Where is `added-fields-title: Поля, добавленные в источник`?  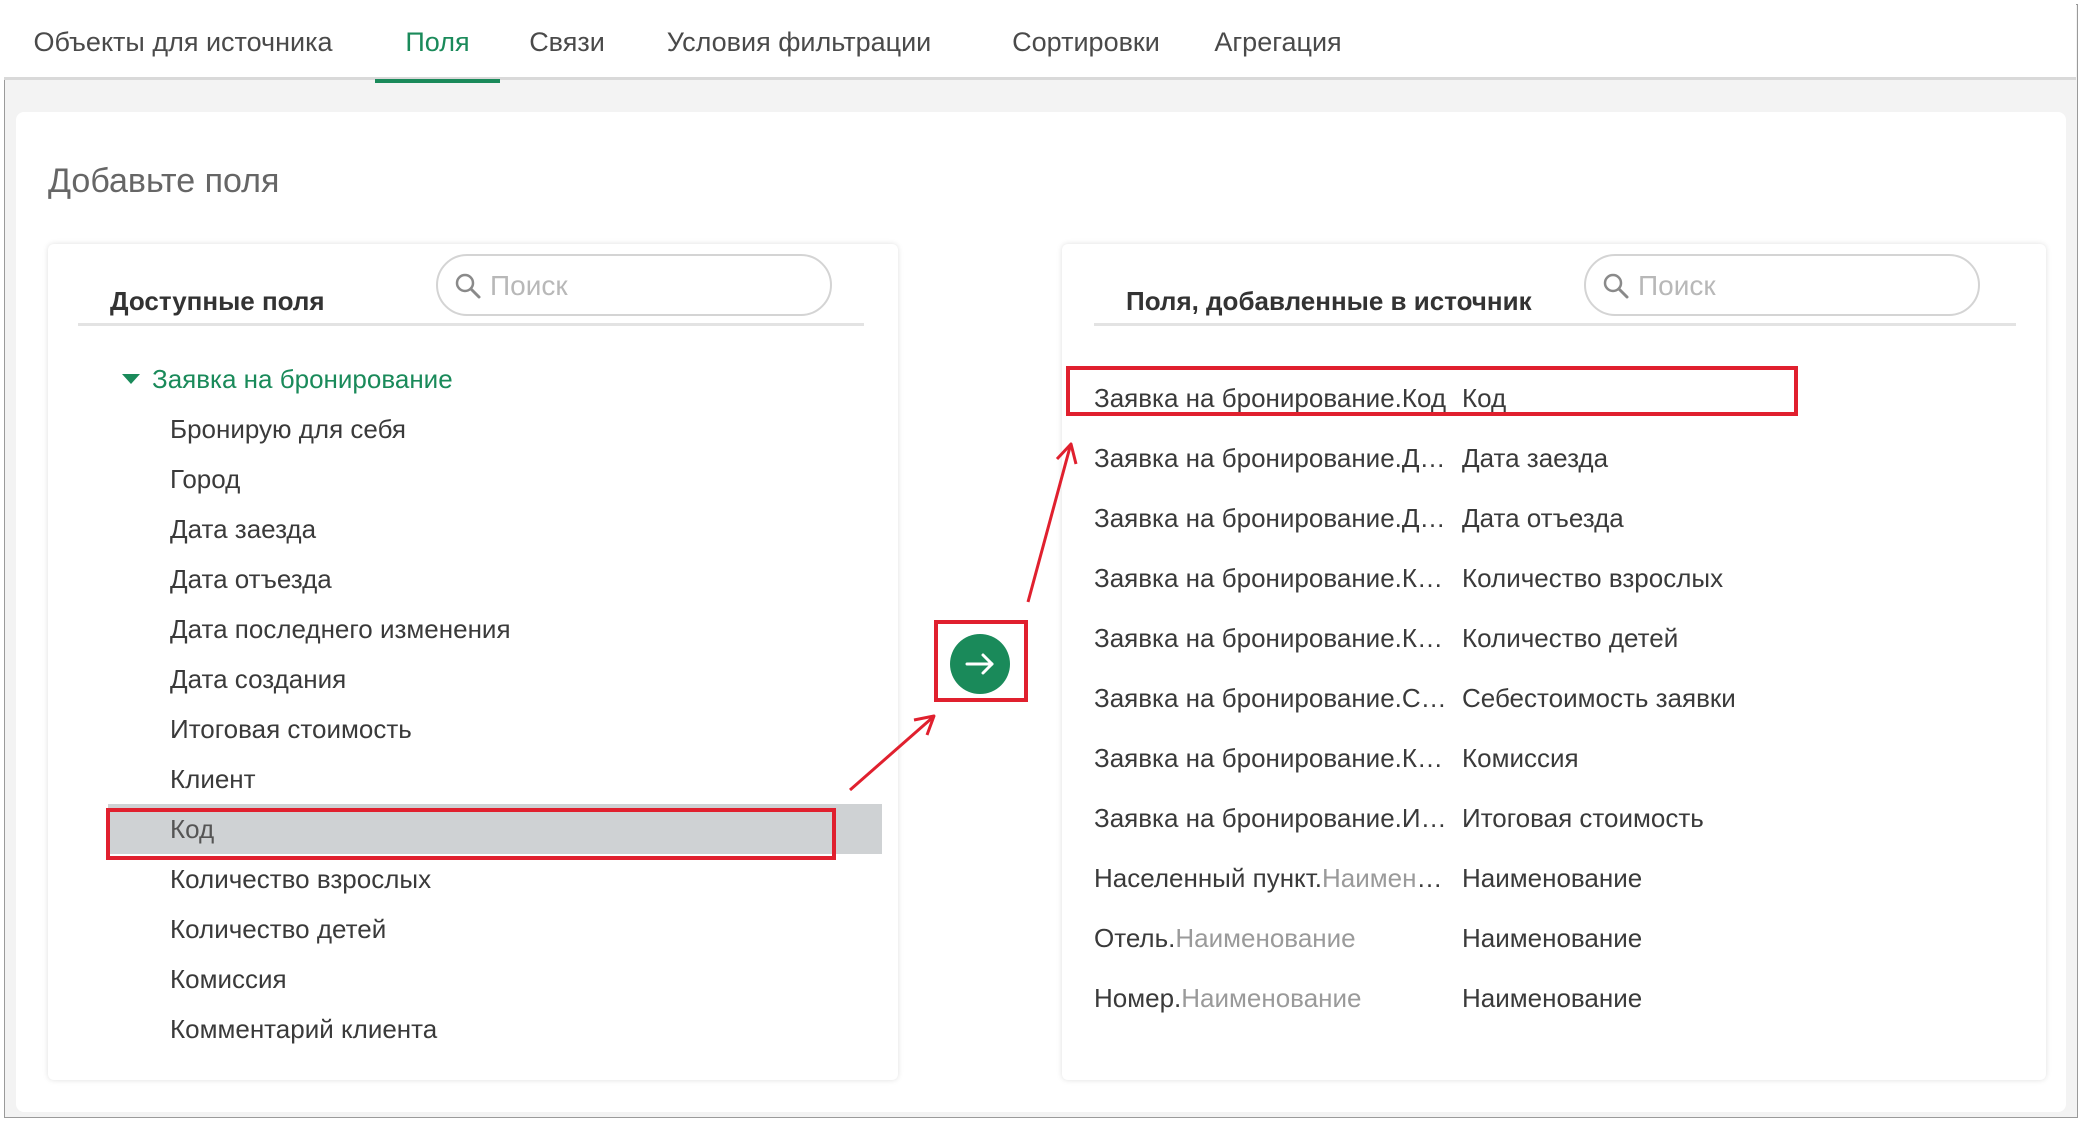 added-fields-title: Поля, добавленные в источник is located at coordinates (1329, 301).